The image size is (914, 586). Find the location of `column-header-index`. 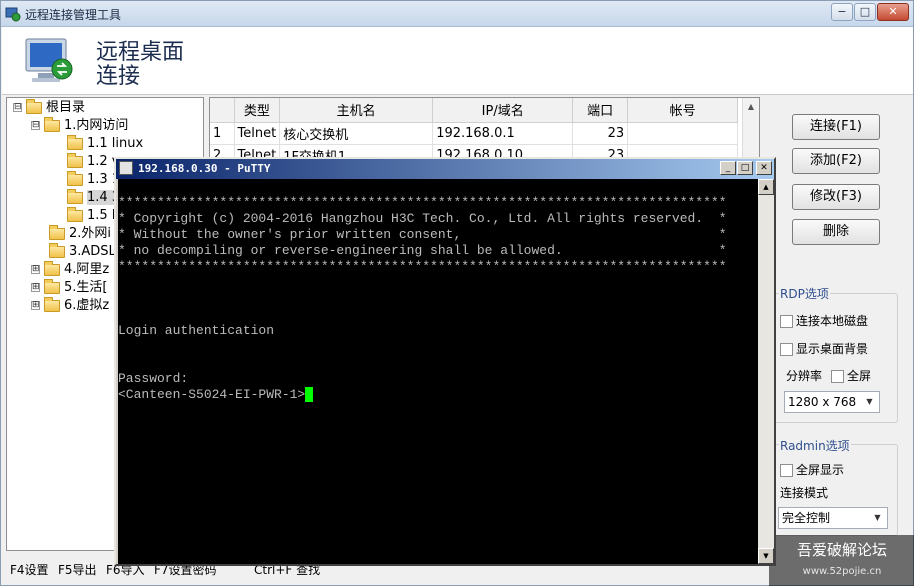

column-header-index is located at coordinates (222, 110).